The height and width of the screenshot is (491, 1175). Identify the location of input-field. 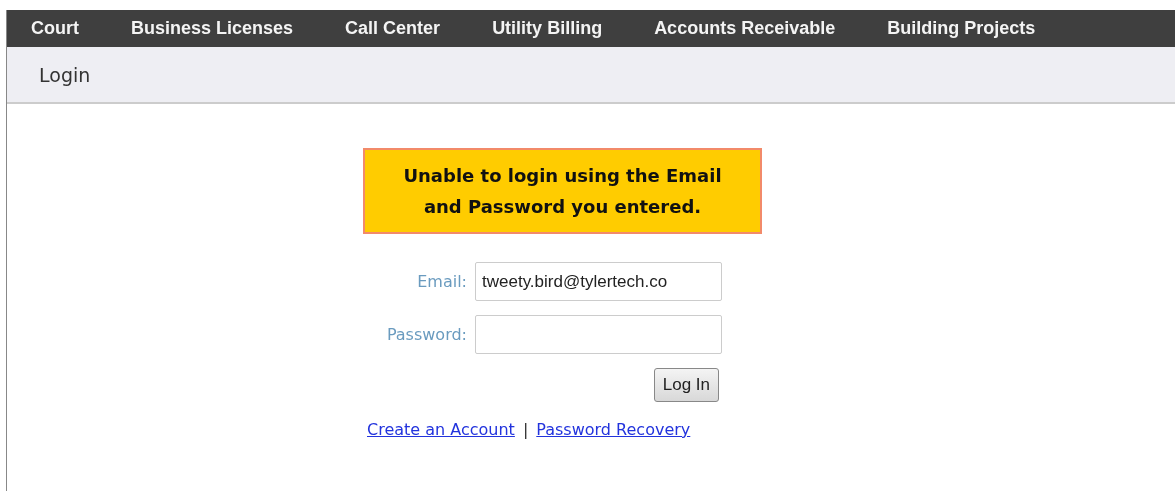
(598, 334).